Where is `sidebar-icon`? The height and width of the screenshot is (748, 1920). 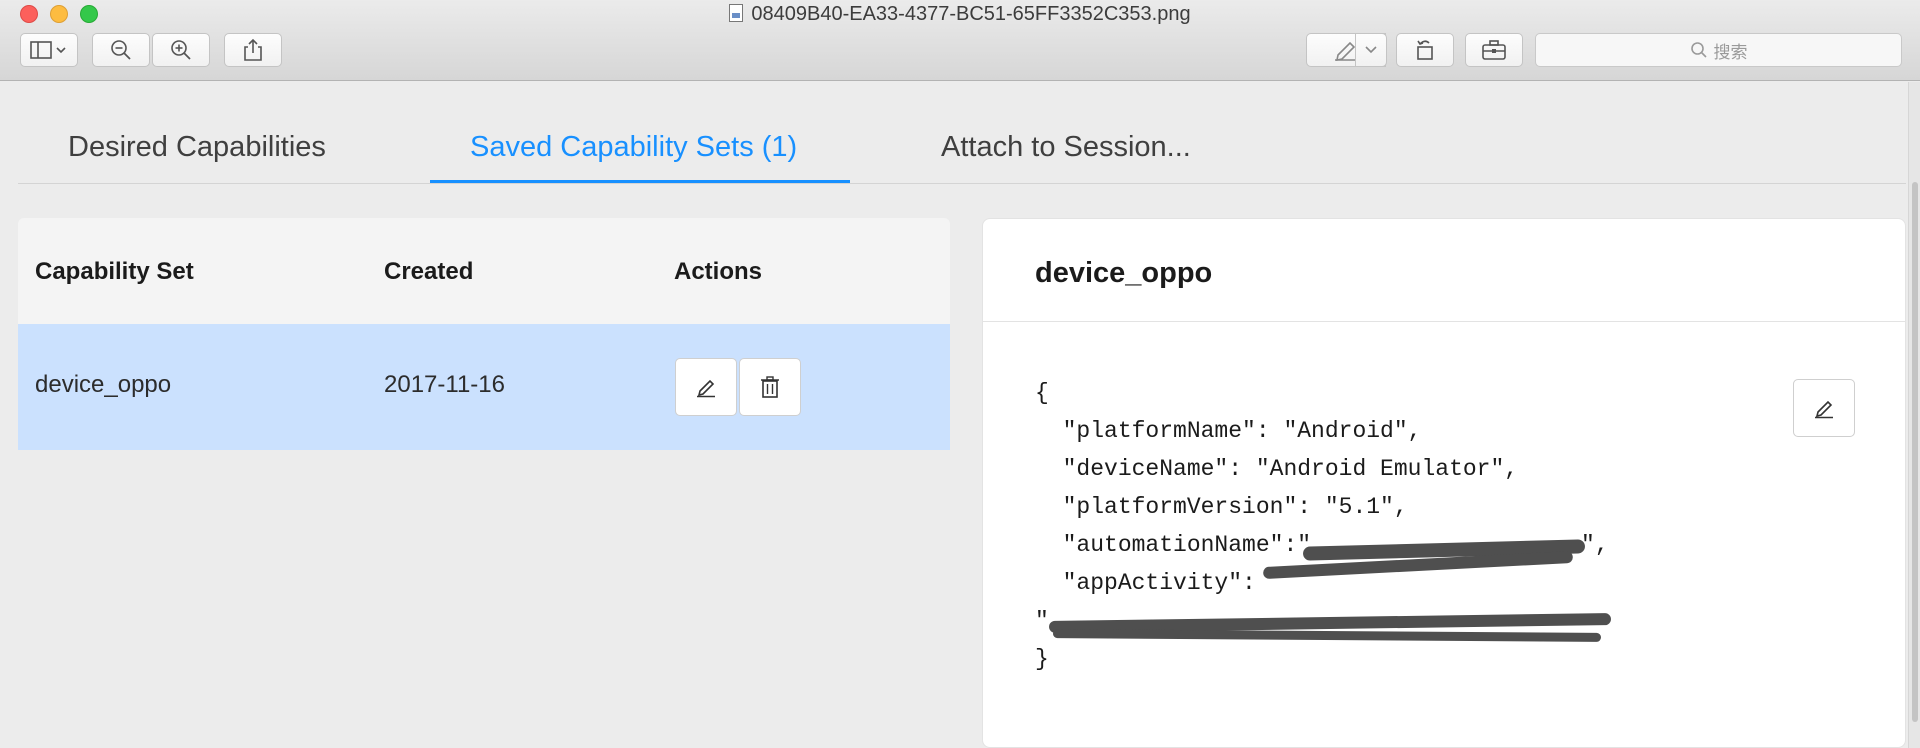 sidebar-icon is located at coordinates (48, 50).